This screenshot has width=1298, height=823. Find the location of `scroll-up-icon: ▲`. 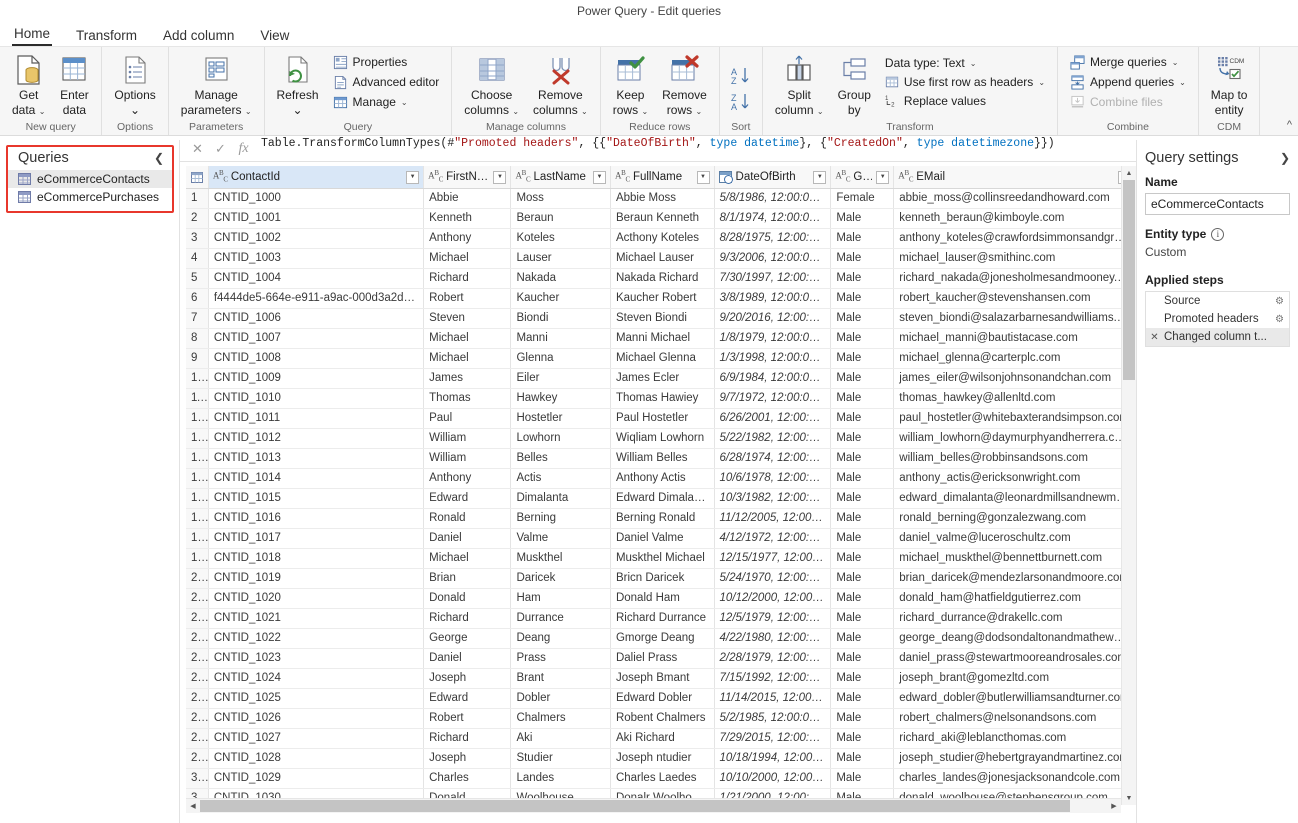

scroll-up-icon: ▲ is located at coordinates (1129, 173).